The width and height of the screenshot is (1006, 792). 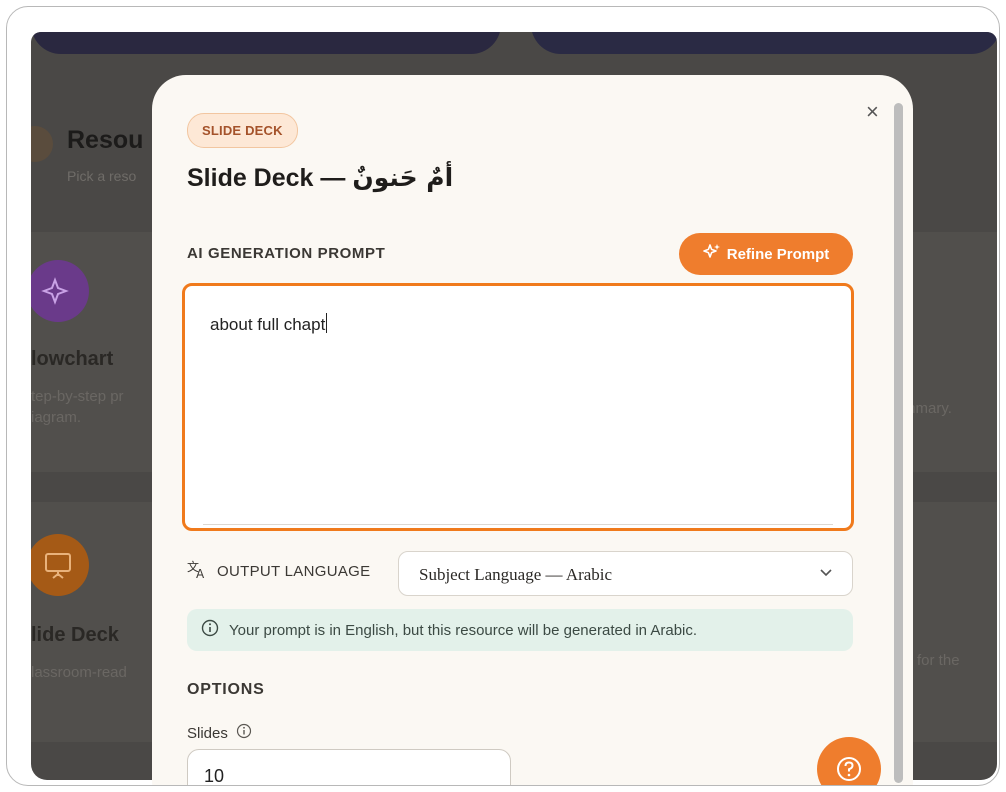 What do you see at coordinates (711, 254) in the screenshot?
I see `sparkle-icon` at bounding box center [711, 254].